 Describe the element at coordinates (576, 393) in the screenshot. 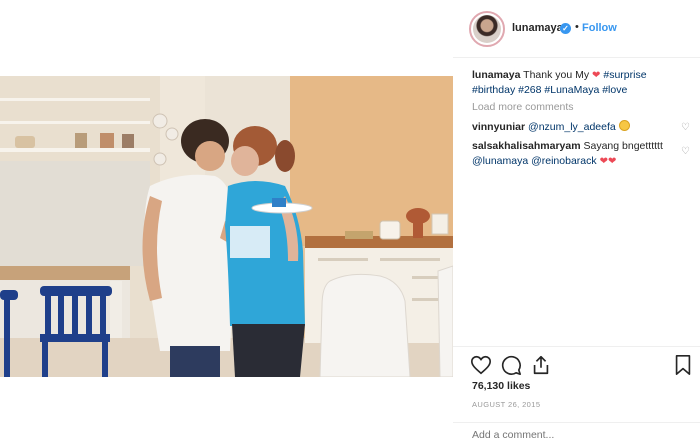

I see `post-actions: 76,130 likes AUGUST 26, 2015` at that location.